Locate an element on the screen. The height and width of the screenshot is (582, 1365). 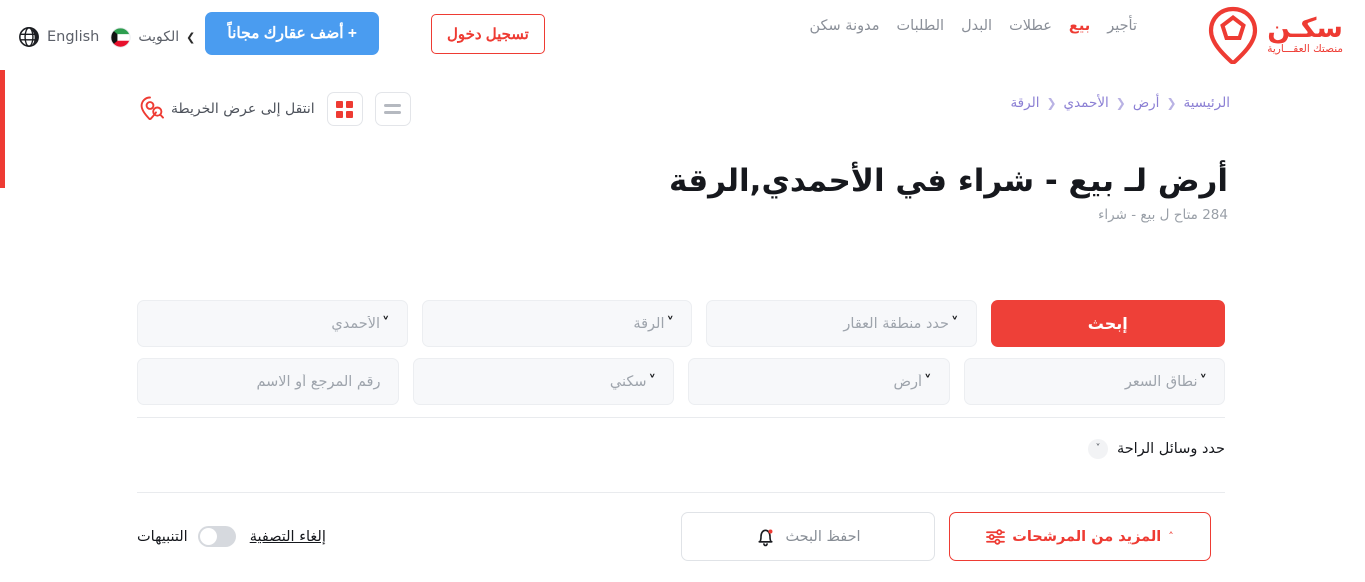
clear-filters-link: إلغاء التصفية is located at coordinates (288, 537).